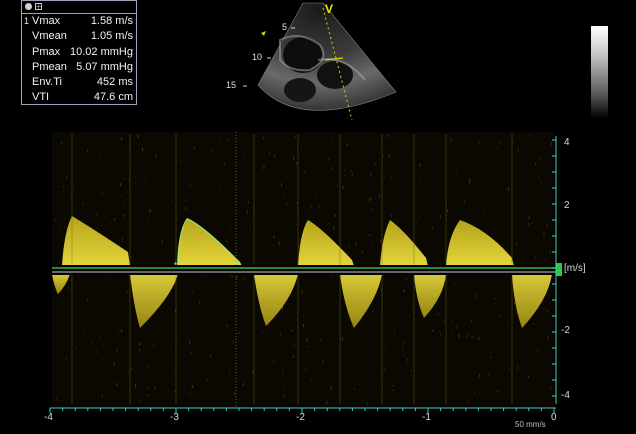 This screenshot has width=636, height=434. Describe the element at coordinates (263, 33) in the screenshot. I see `orientation-marker-icon` at that location.